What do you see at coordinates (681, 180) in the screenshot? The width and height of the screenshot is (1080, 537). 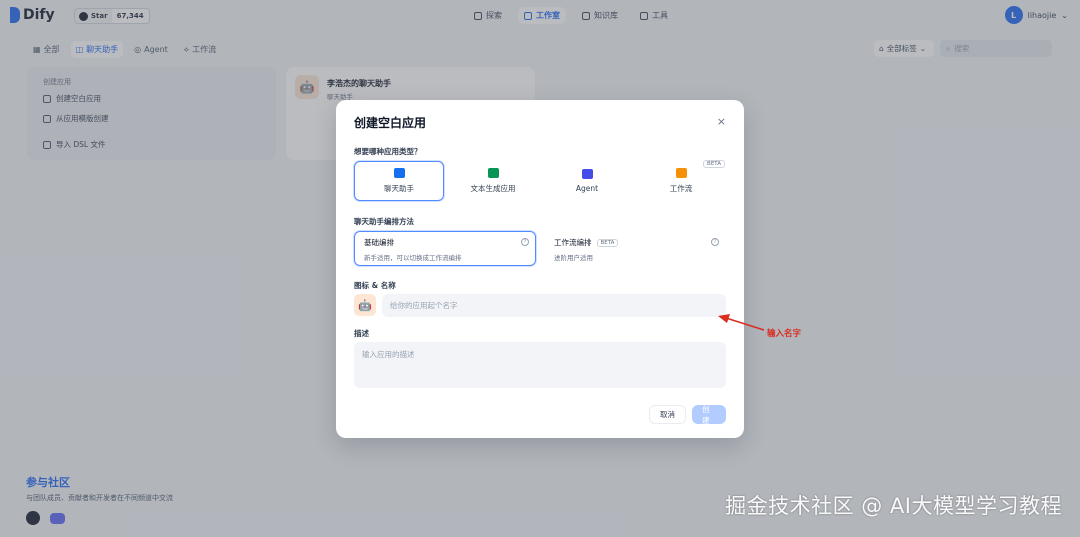 I see `type-option-workflow: BETA 工作流` at bounding box center [681, 180].